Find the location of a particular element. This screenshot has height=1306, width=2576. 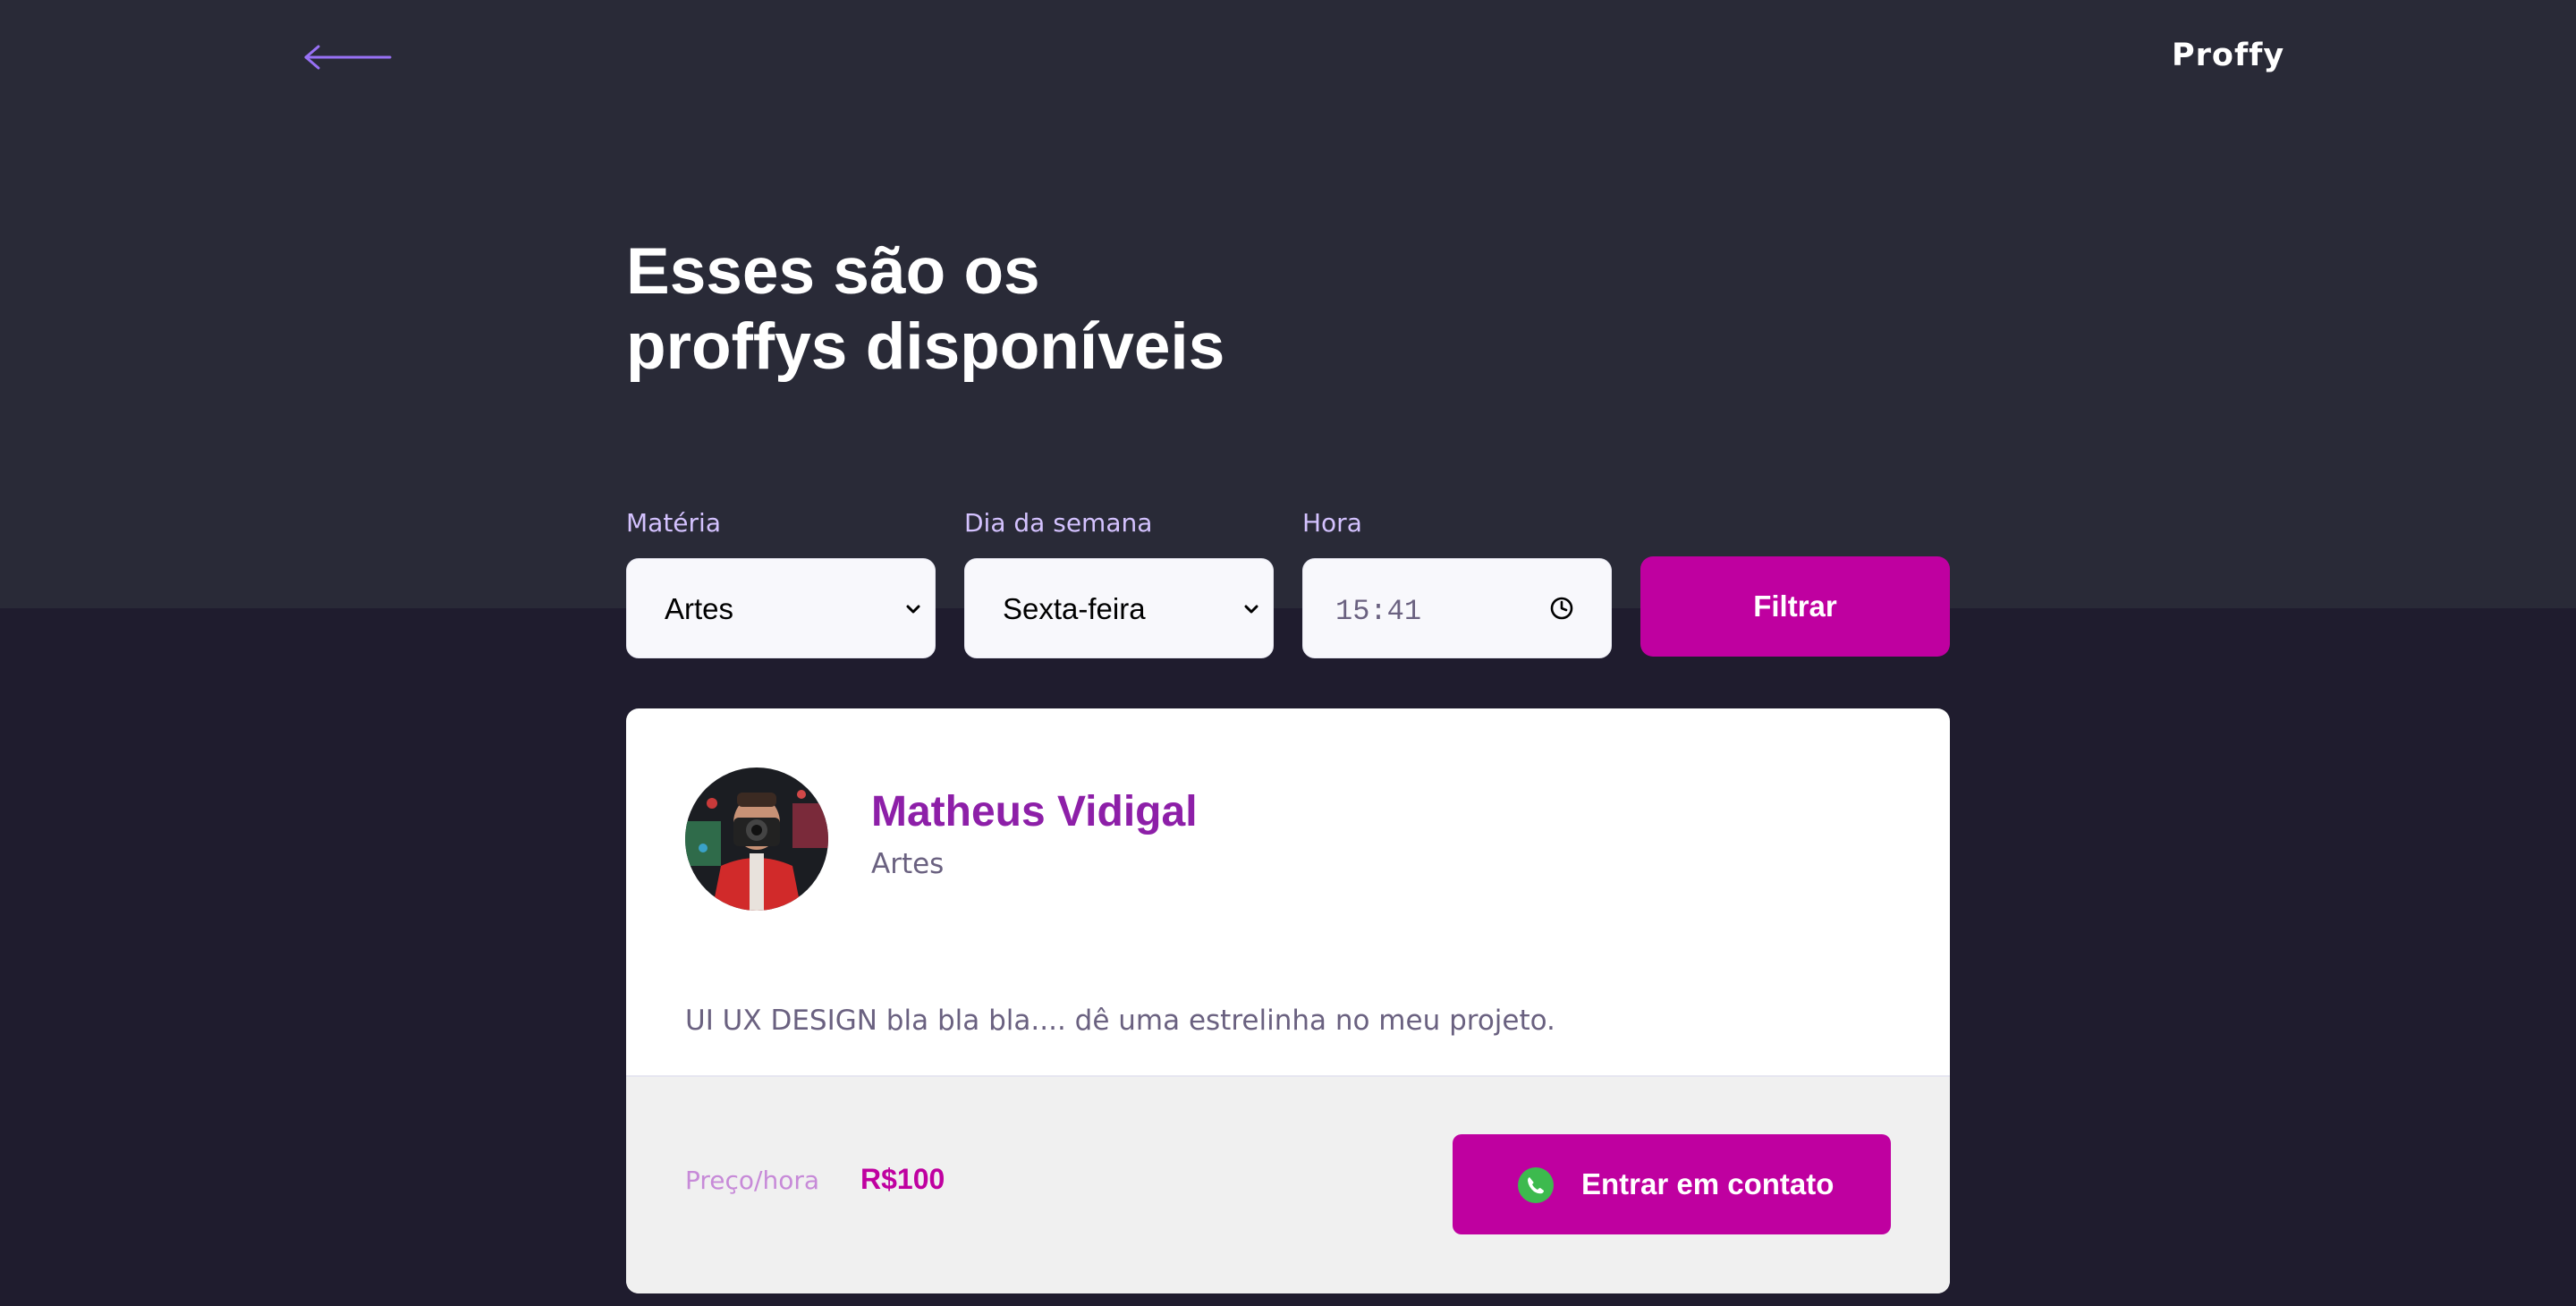

card-footer: Preço/hora R$100 Entrar em contato is located at coordinates (1288, 1184).